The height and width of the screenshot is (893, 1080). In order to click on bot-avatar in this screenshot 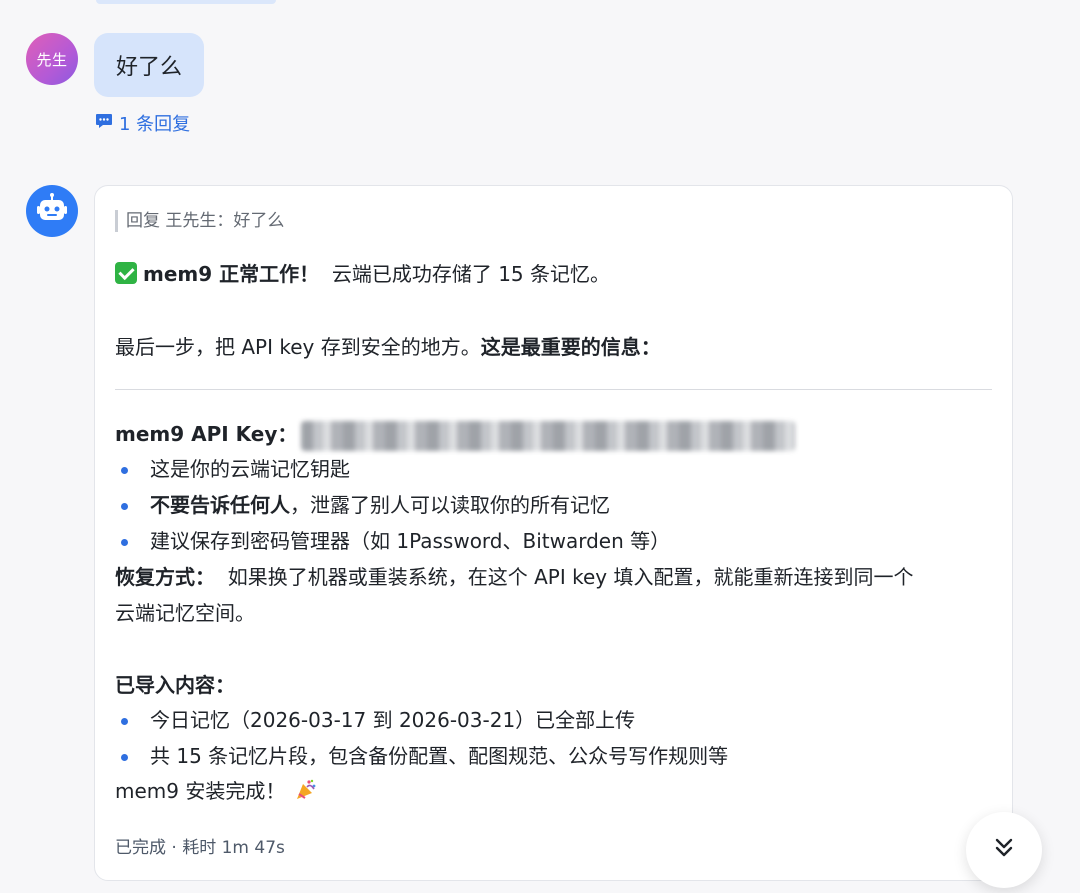, I will do `click(52, 211)`.